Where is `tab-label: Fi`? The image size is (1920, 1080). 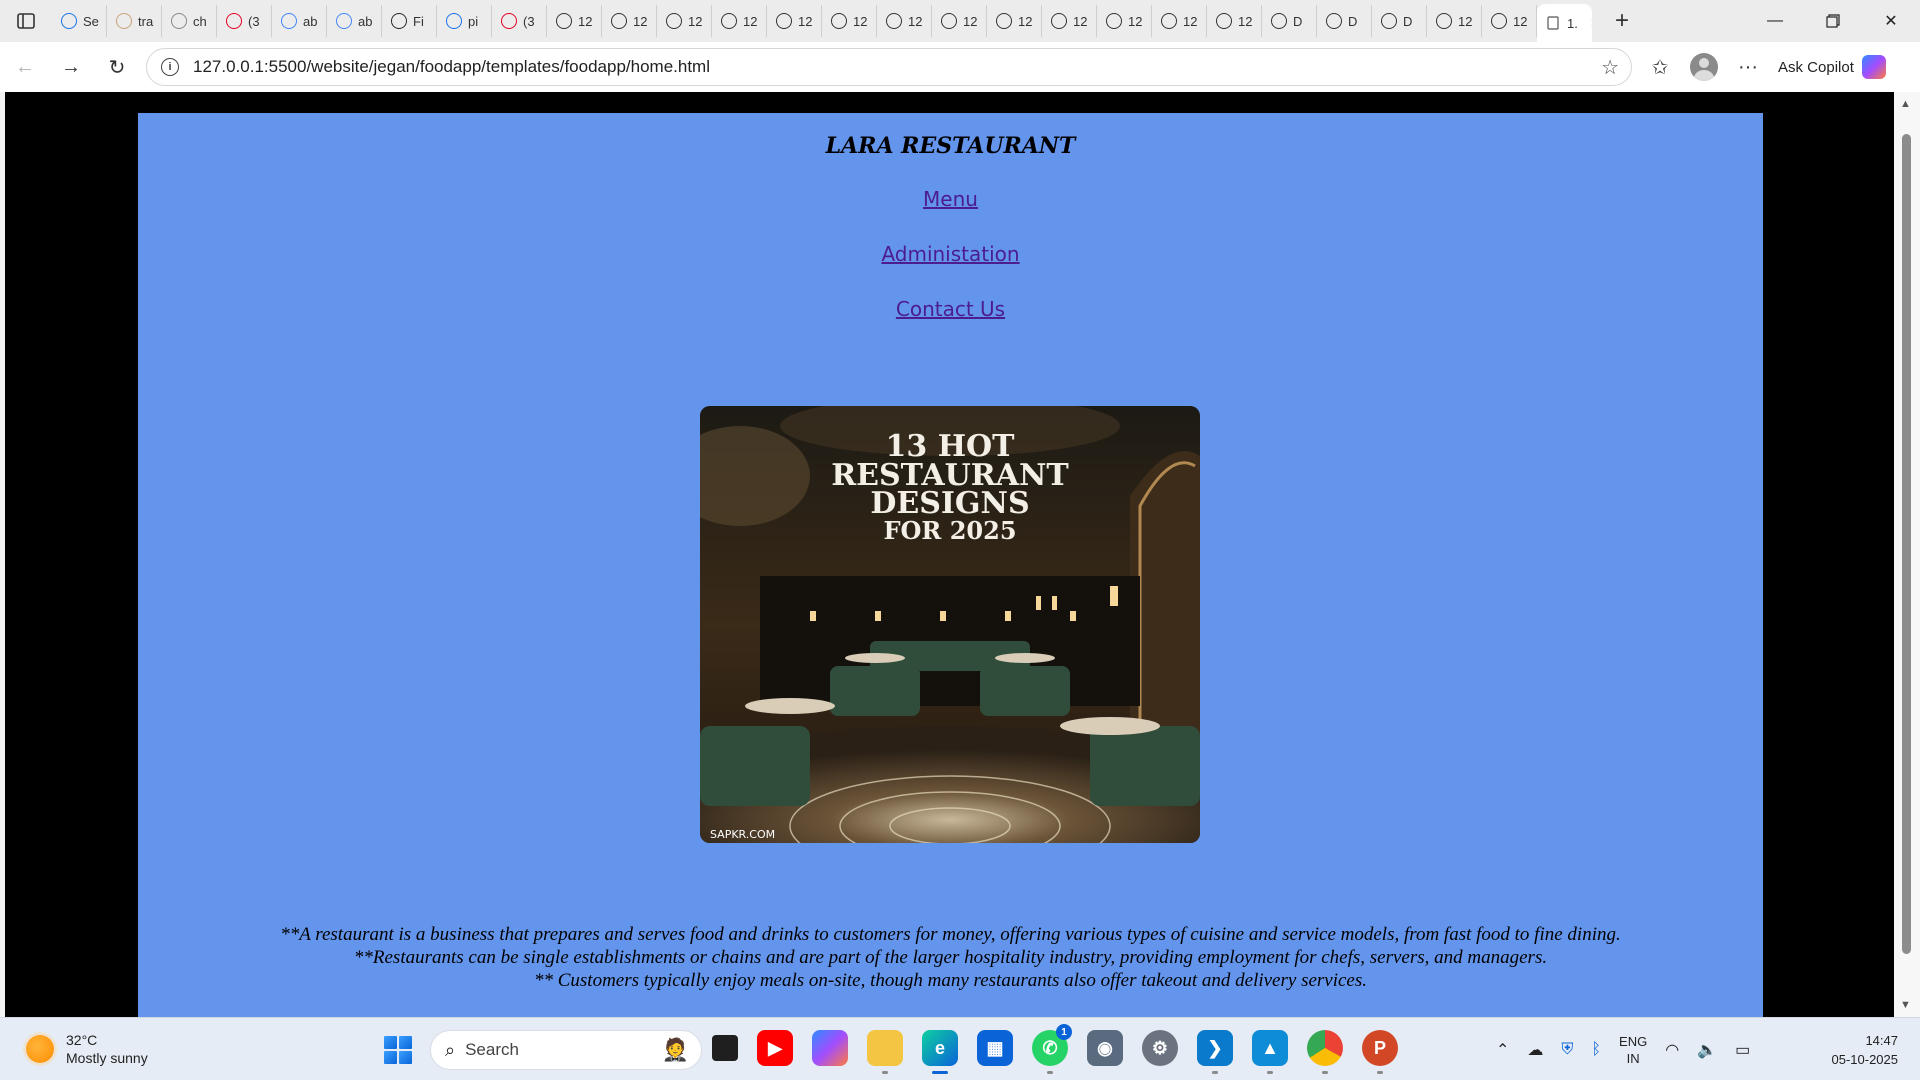
tab-label: Fi is located at coordinates (418, 21).